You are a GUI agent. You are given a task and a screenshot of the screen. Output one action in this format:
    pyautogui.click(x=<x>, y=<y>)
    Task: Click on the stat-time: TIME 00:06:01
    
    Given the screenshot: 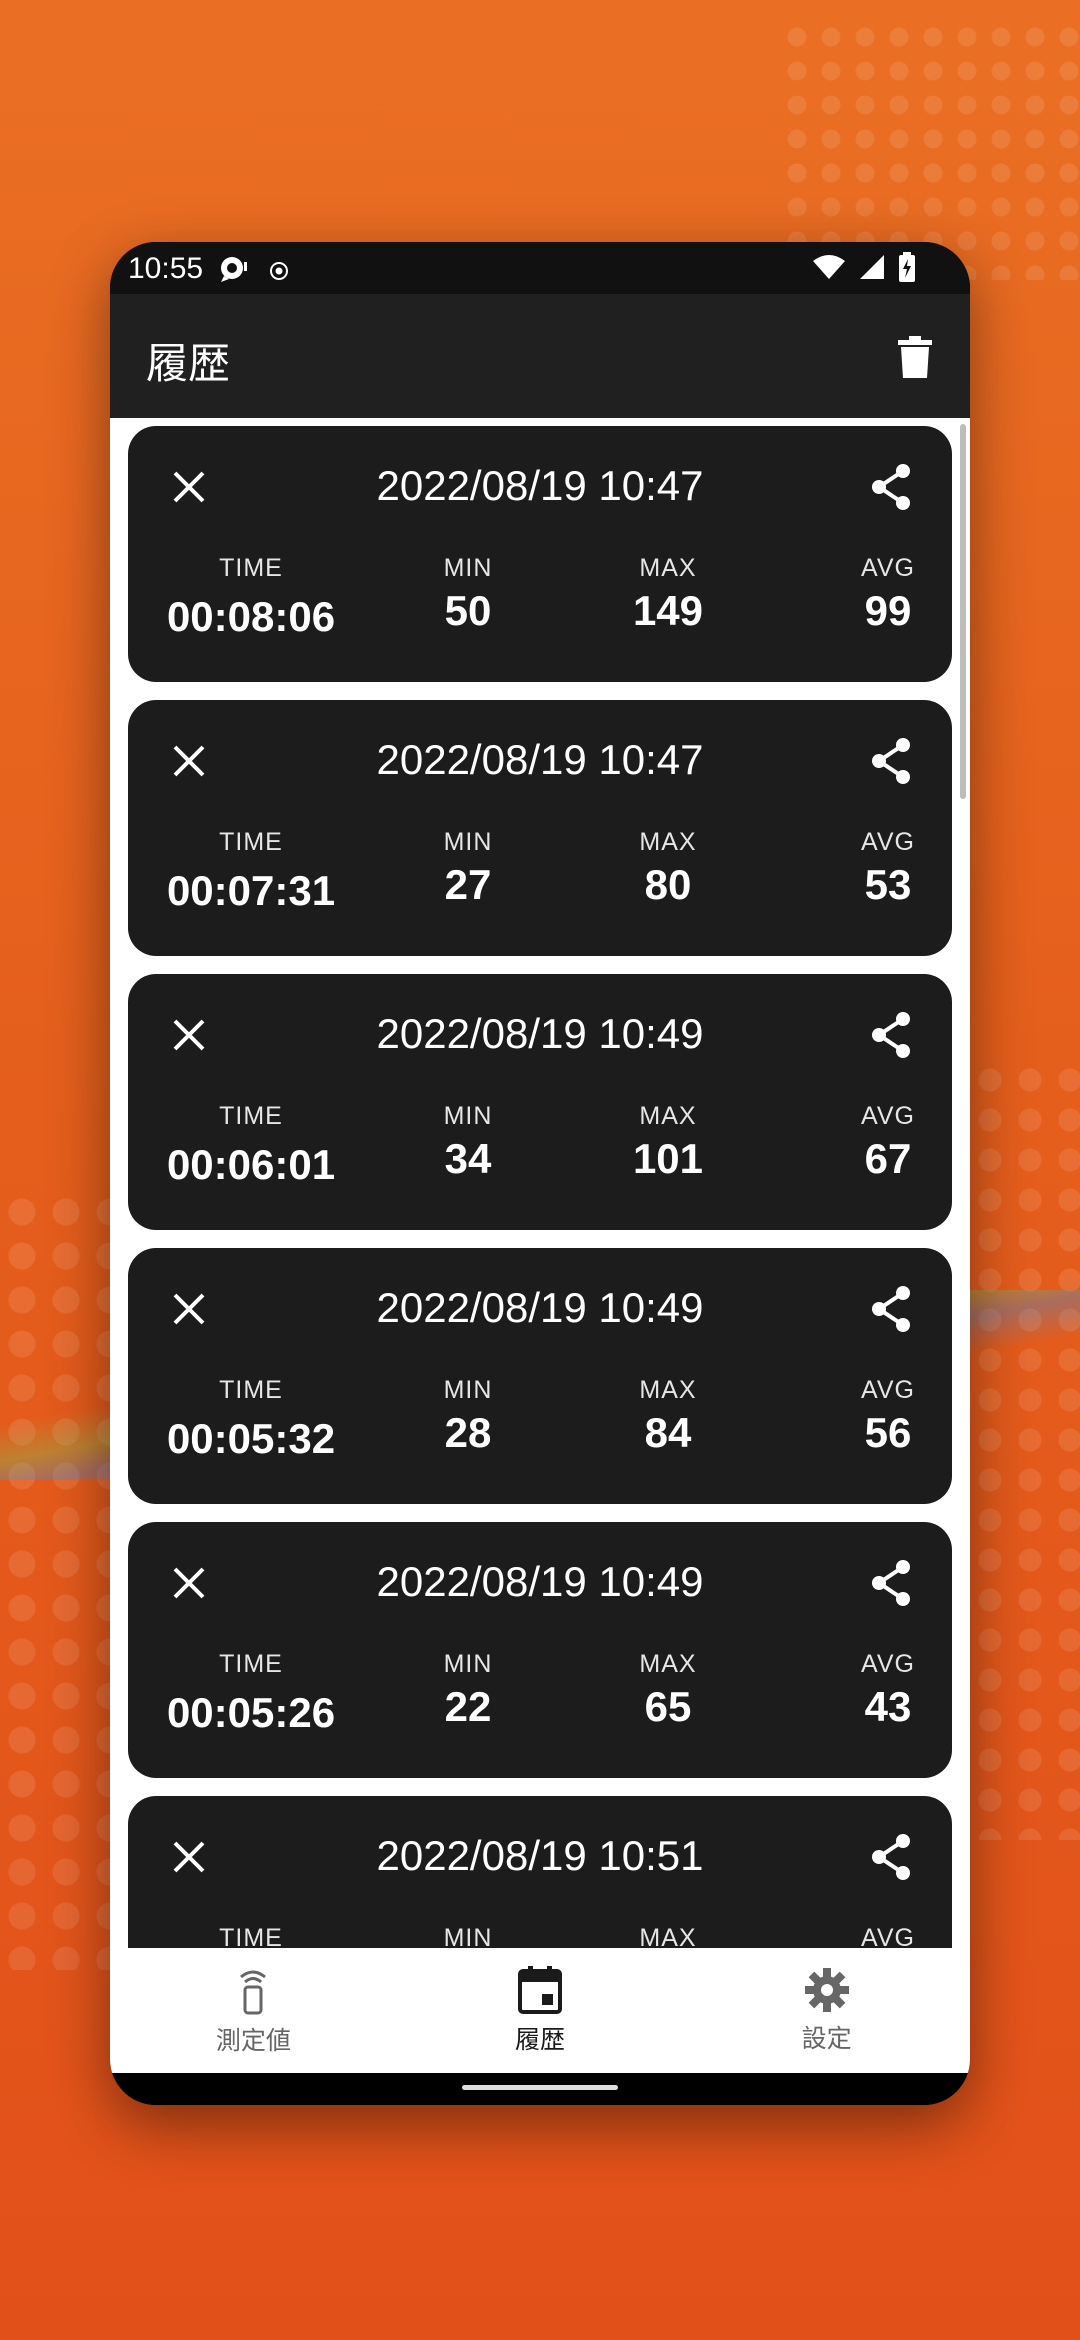 What is the action you would take?
    pyautogui.click(x=251, y=1145)
    